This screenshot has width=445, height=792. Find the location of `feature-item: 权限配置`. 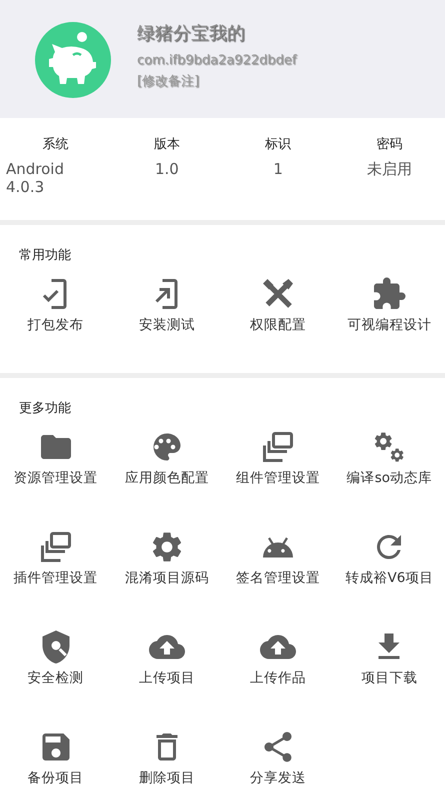

feature-item: 权限配置 is located at coordinates (278, 323).